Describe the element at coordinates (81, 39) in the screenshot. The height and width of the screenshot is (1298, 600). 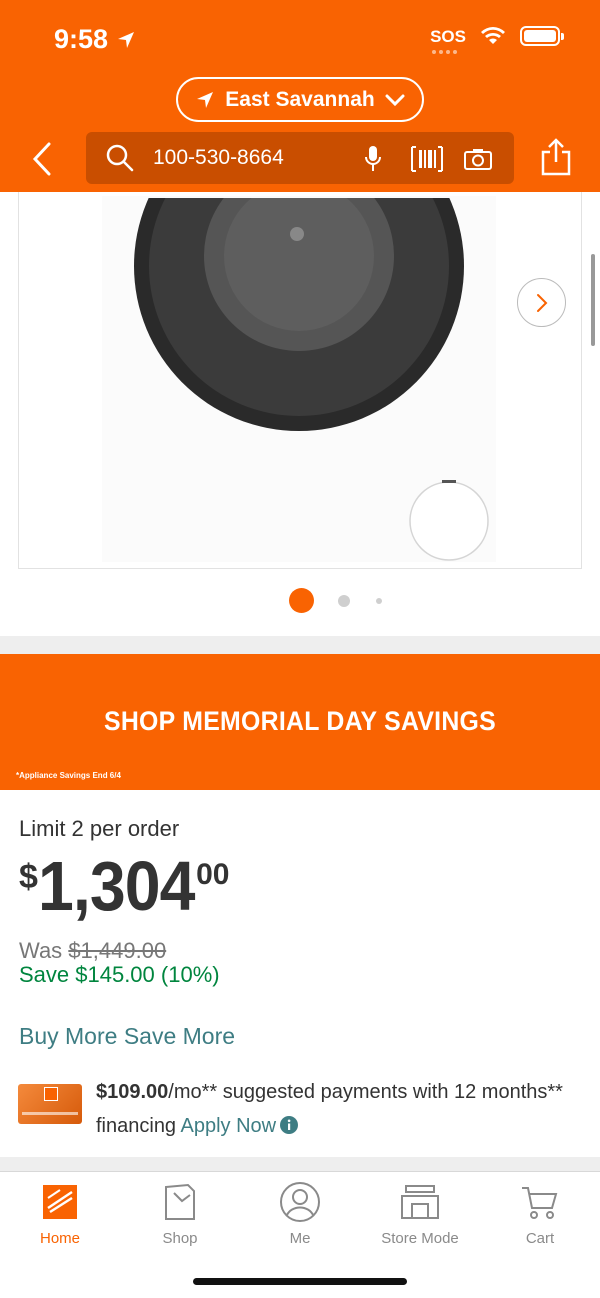
I see `status-time-text: 9:58` at that location.